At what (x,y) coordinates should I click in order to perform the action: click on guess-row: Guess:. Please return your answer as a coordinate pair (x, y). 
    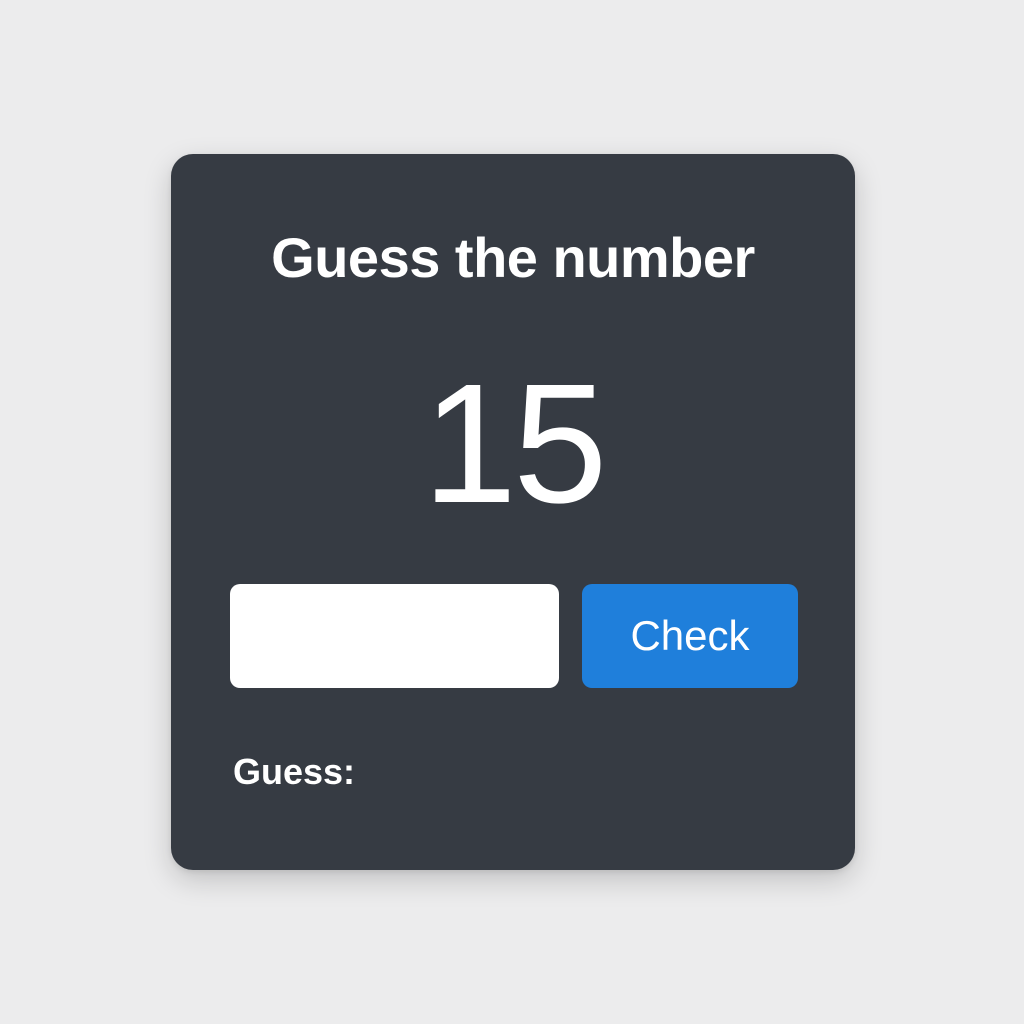
    Looking at the image, I should click on (299, 772).